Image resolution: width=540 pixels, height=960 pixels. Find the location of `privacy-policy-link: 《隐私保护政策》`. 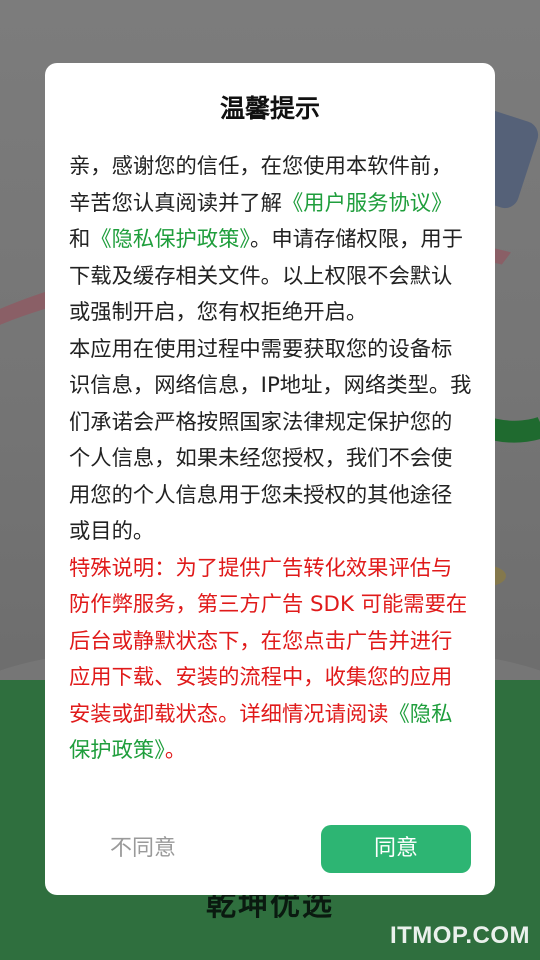

privacy-policy-link: 《隐私保护政策》 is located at coordinates (170, 239).